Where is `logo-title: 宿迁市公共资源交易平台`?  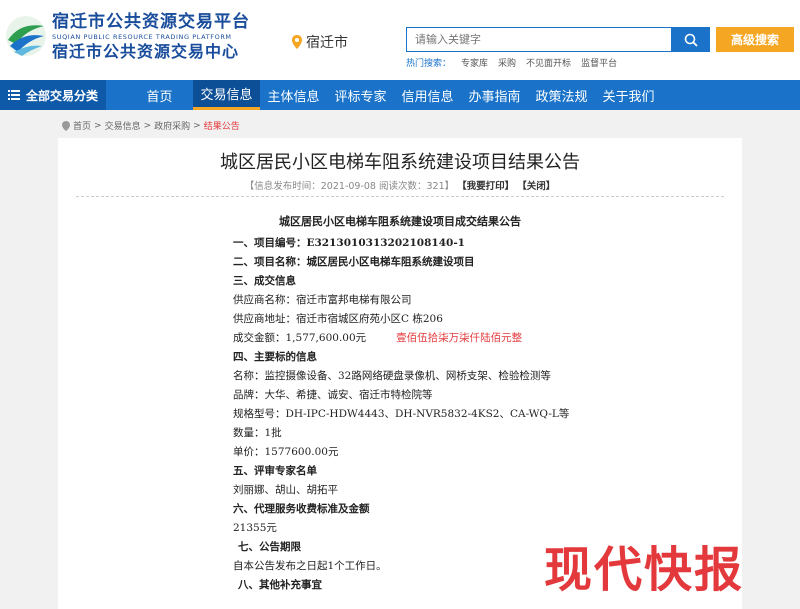
logo-title: 宿迁市公共资源交易平台 is located at coordinates (151, 22).